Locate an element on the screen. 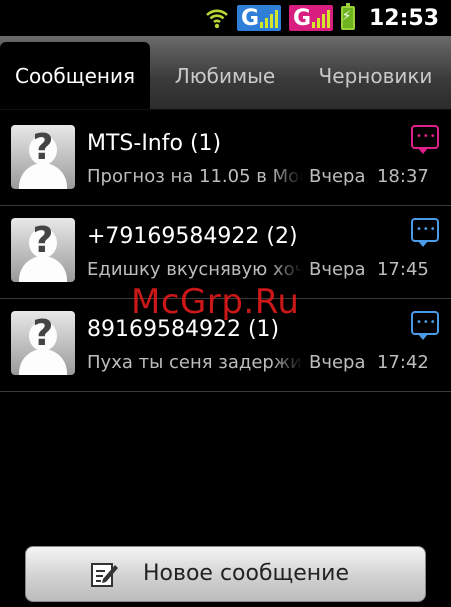  conversation-time: 17:45 is located at coordinates (402, 269).